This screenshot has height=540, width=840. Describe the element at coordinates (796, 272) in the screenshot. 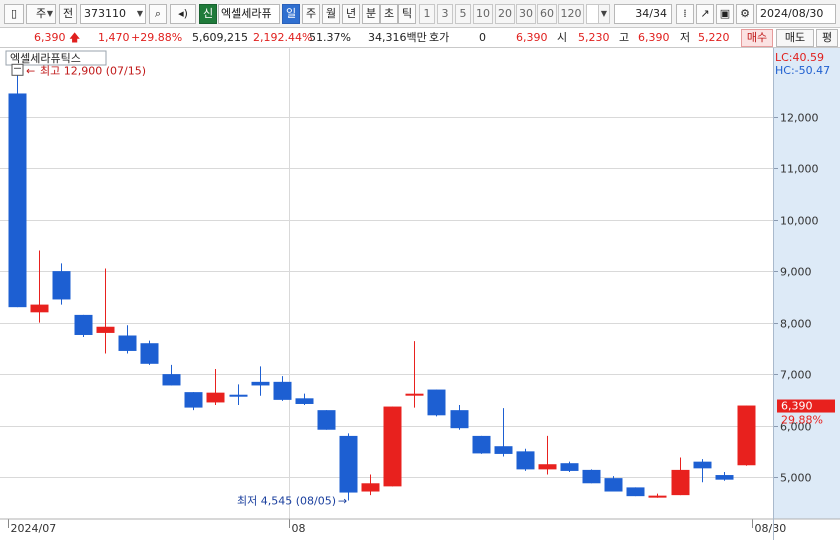

I see `price-tick-label: 9,000` at that location.